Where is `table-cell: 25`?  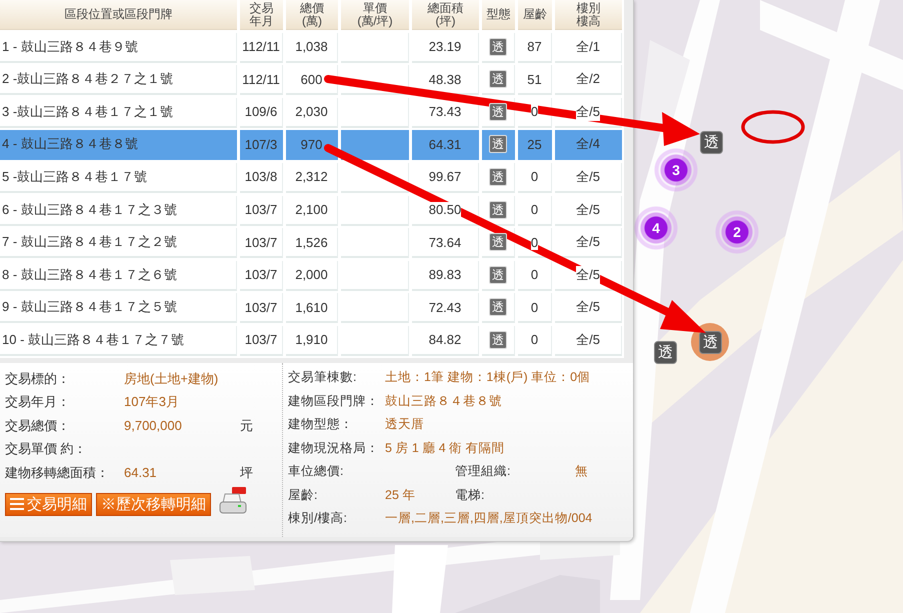 table-cell: 25 is located at coordinates (535, 145).